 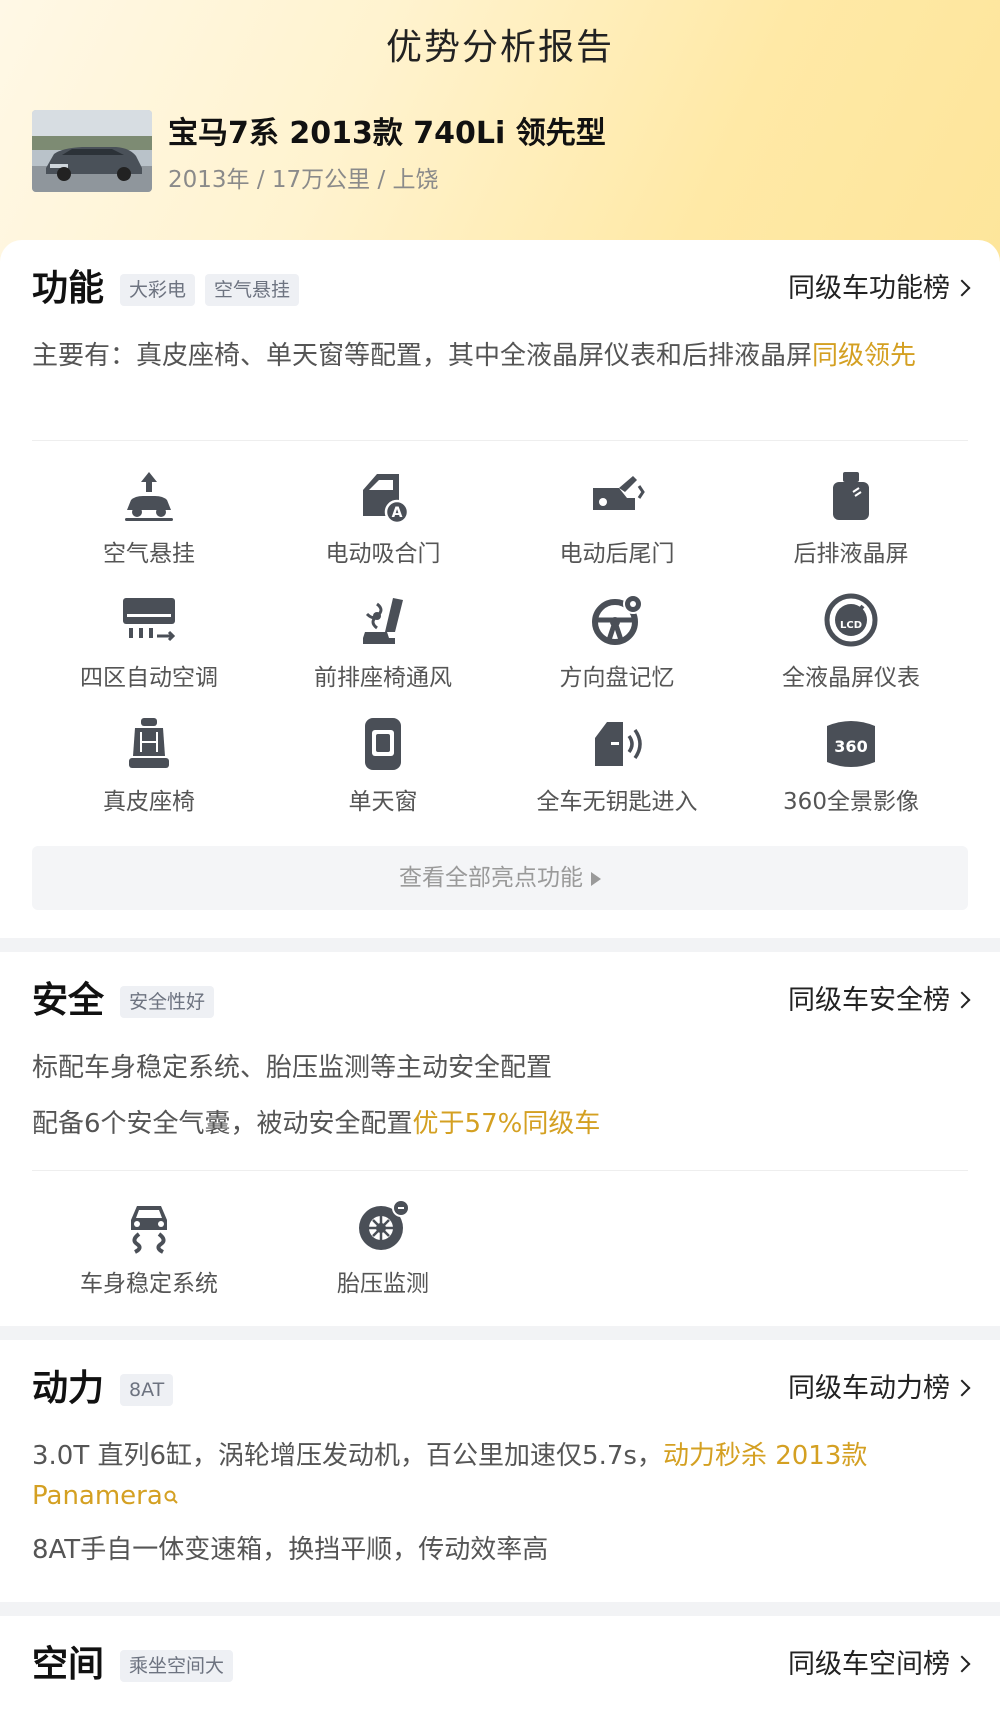 What do you see at coordinates (383, 744) in the screenshot?
I see `sunroof-icon` at bounding box center [383, 744].